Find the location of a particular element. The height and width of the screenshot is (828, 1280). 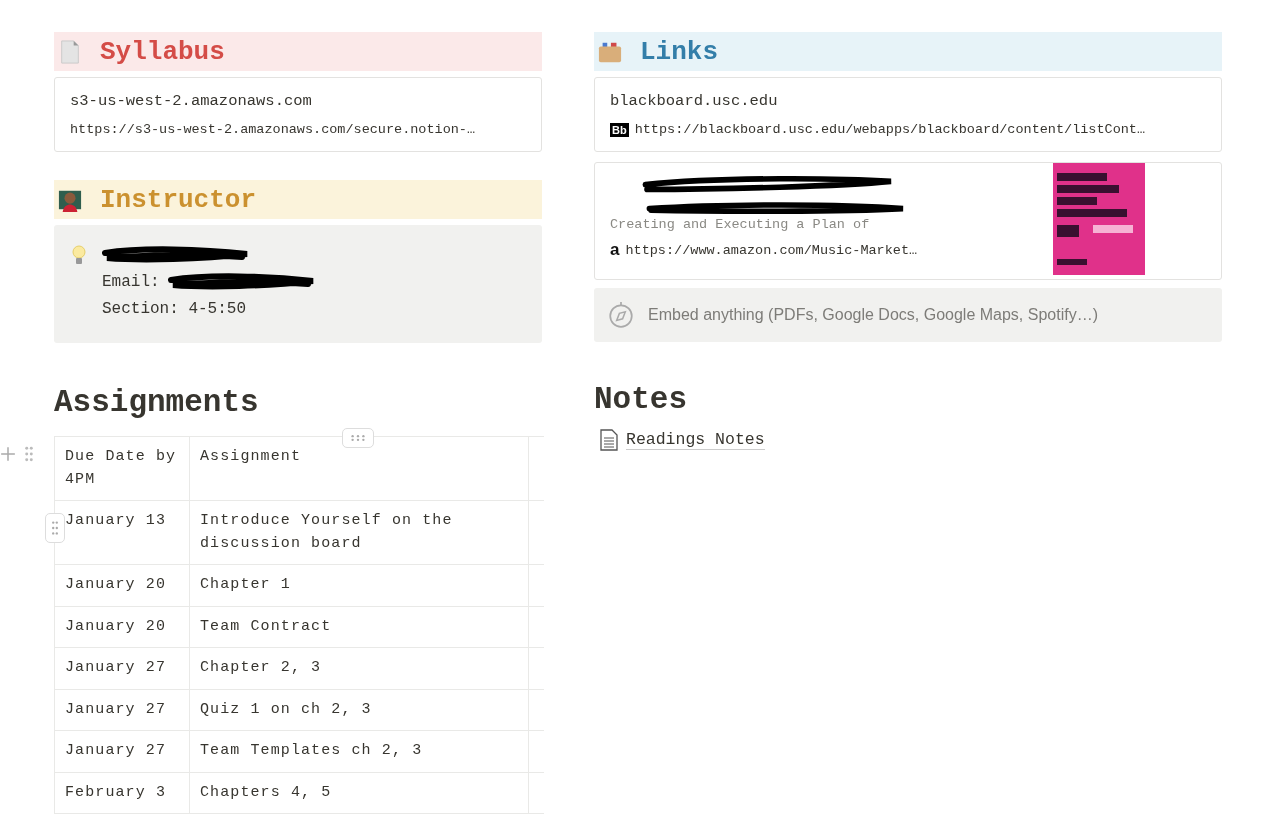

table-cell: Chapters 4, 5 is located at coordinates (359, 793).